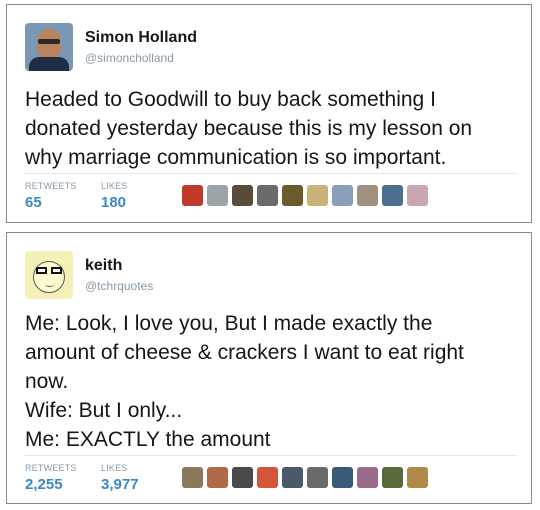  I want to click on retweets-count: 2,255, so click(44, 484).